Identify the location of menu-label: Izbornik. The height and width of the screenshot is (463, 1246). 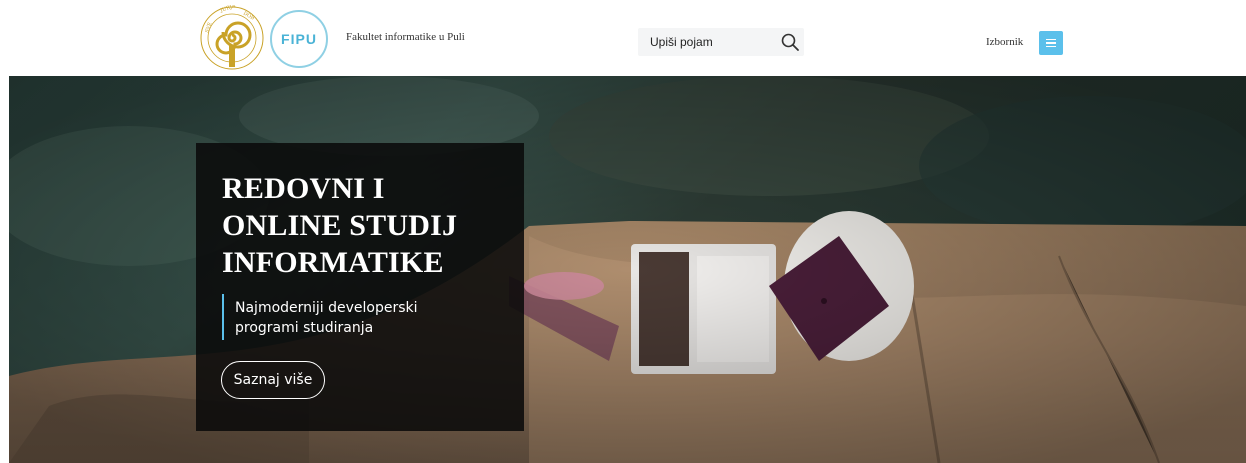
(1004, 42).